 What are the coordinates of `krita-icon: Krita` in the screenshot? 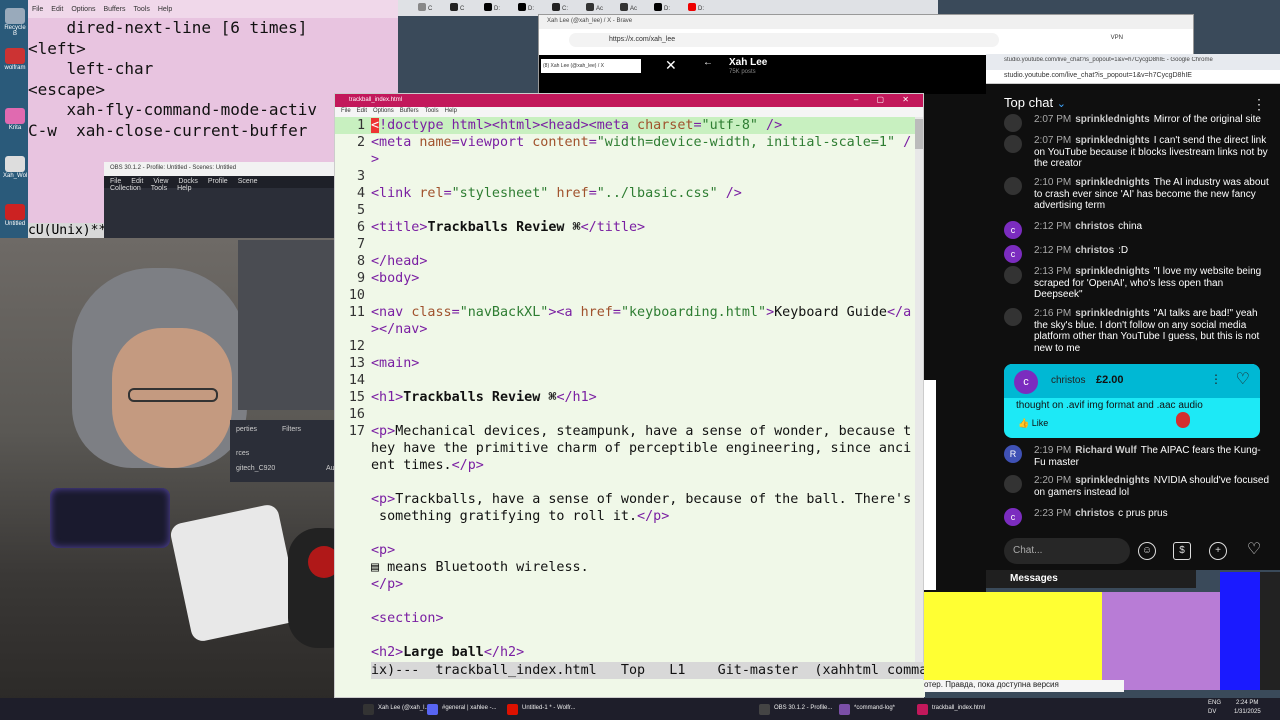 It's located at (15, 119).